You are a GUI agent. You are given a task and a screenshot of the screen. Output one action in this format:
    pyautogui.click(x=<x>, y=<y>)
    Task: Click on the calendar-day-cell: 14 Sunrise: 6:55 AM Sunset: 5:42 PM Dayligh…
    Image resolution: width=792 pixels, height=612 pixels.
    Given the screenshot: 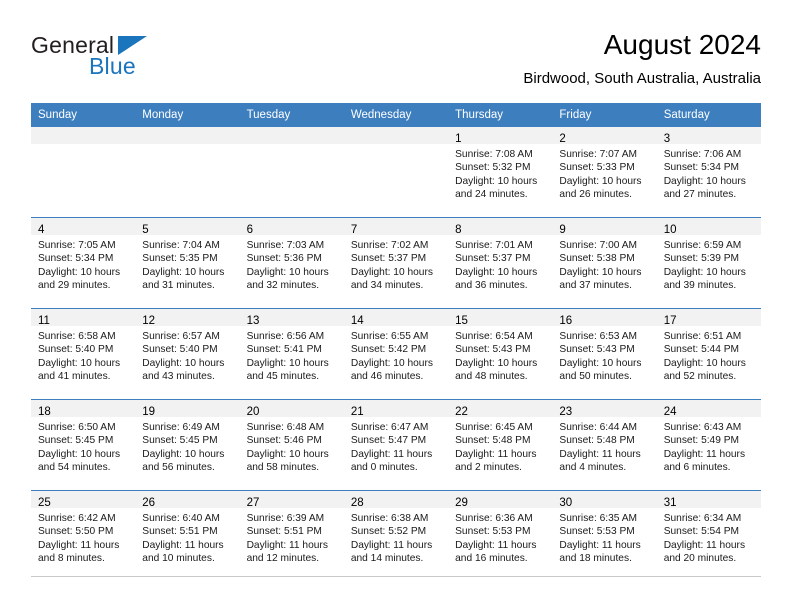 What is the action you would take?
    pyautogui.click(x=396, y=354)
    